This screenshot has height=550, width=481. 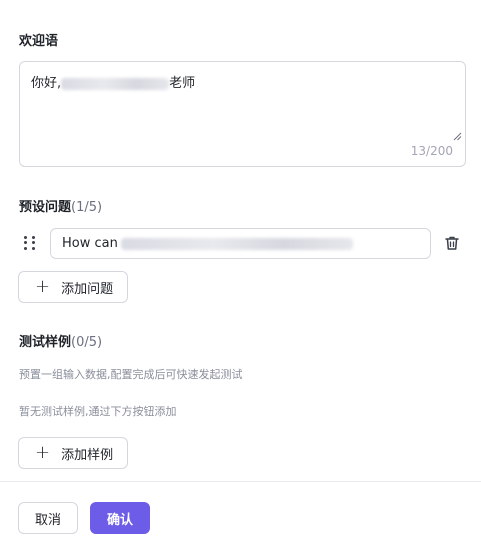 I want to click on welcome-text-prefix: 你好,, so click(x=46, y=83).